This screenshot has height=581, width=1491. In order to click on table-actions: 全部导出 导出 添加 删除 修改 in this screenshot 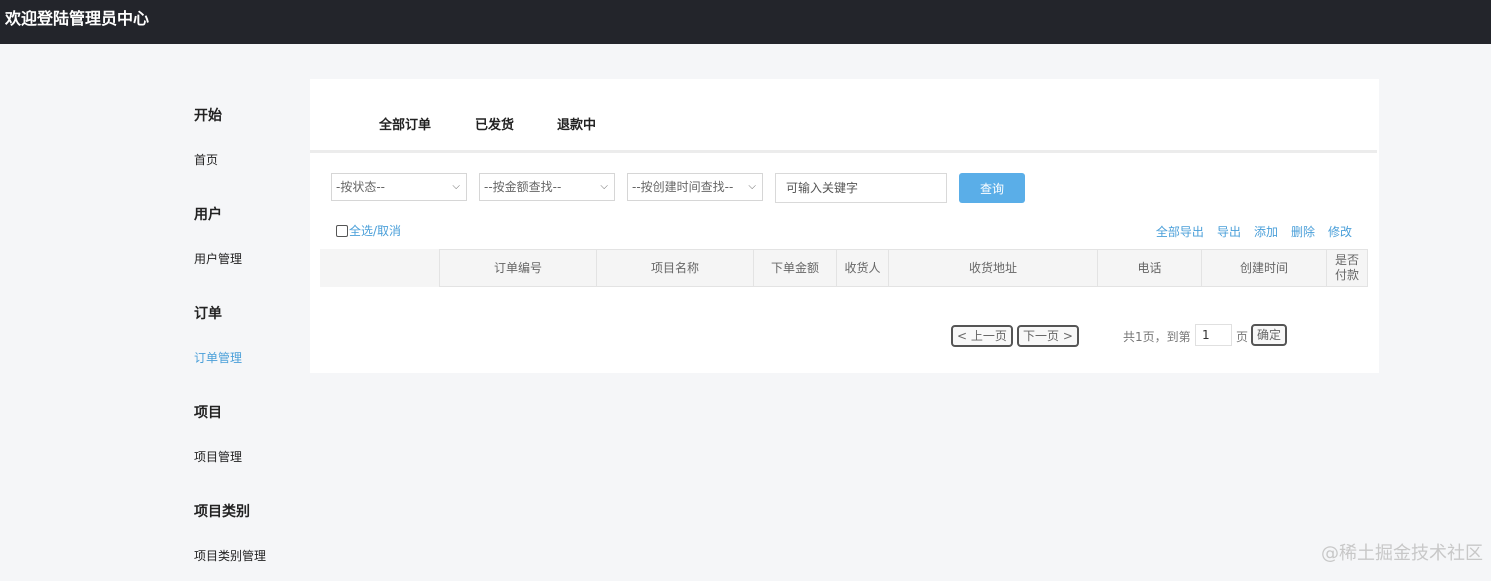, I will do `click(1254, 231)`.